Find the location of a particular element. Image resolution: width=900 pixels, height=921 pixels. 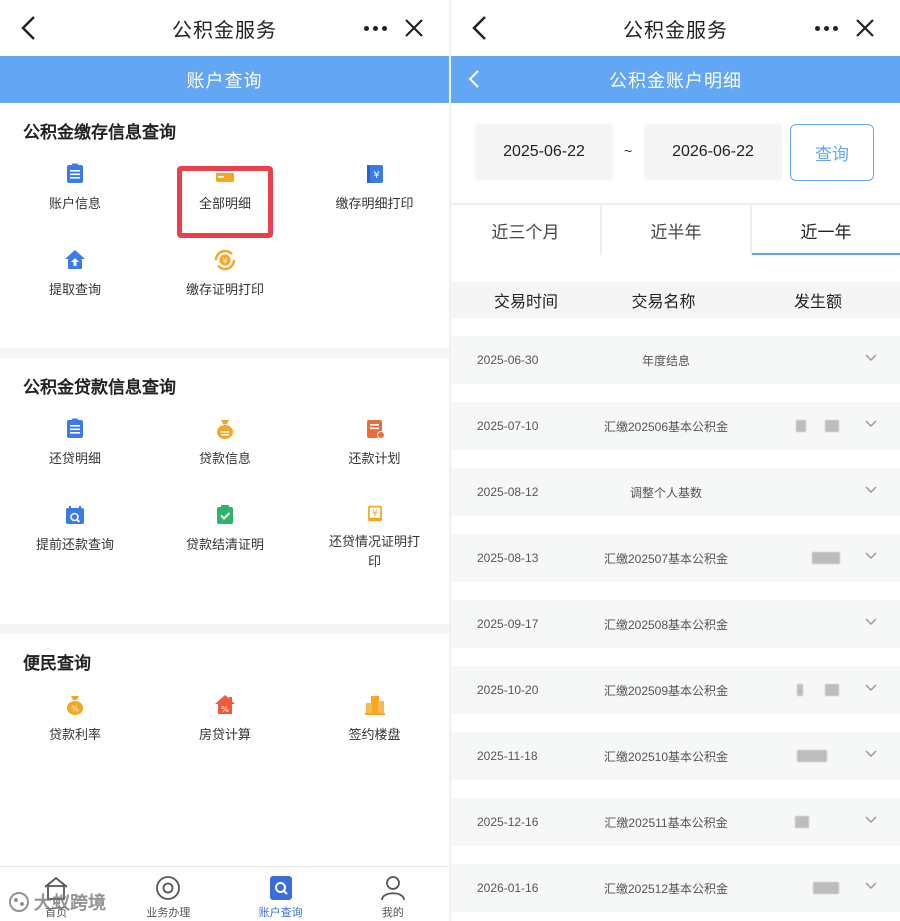

menu-label: 还款计划 is located at coordinates (374, 458).